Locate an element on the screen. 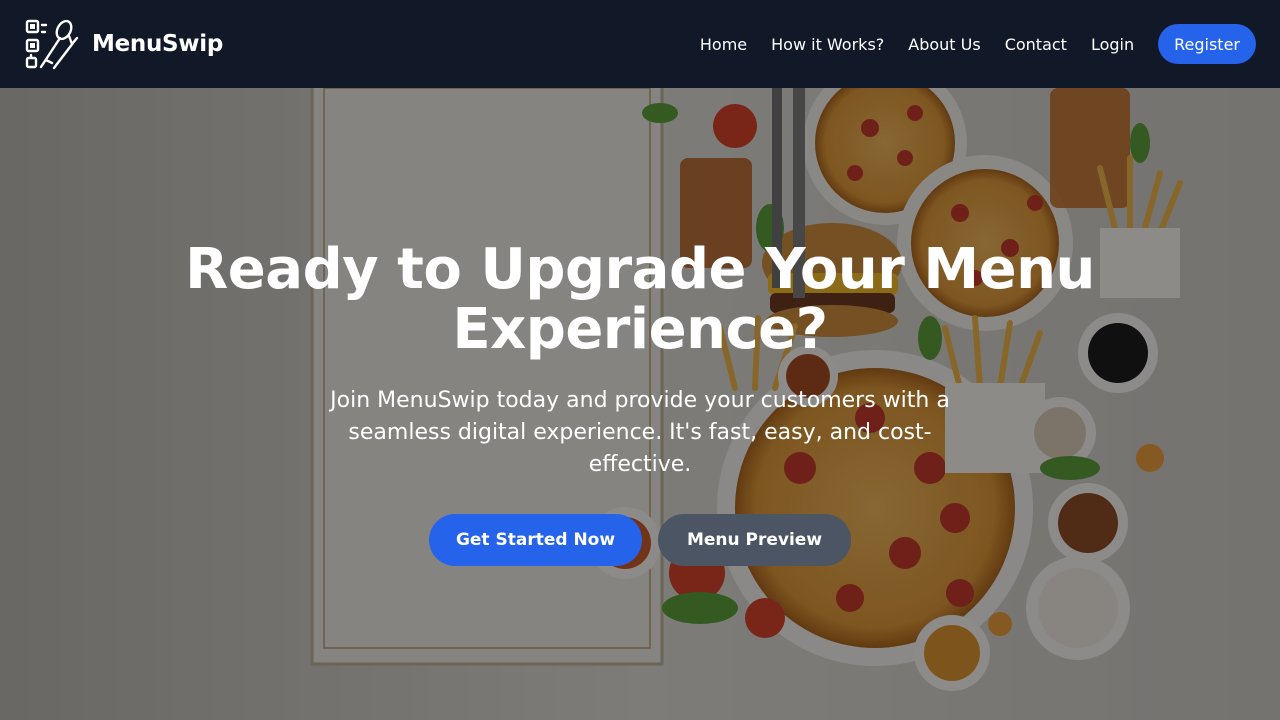 The width and height of the screenshot is (1280, 720). nav-link-home: Home is located at coordinates (723, 44).